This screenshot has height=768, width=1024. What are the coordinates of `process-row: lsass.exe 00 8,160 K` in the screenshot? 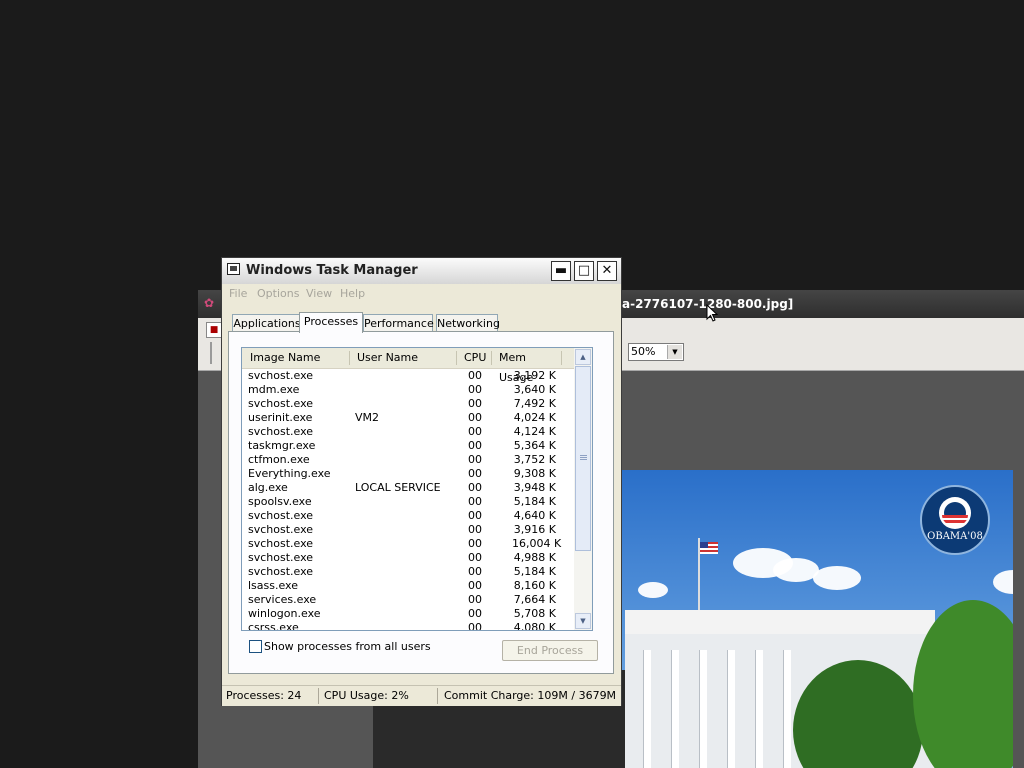 It's located at (408, 586).